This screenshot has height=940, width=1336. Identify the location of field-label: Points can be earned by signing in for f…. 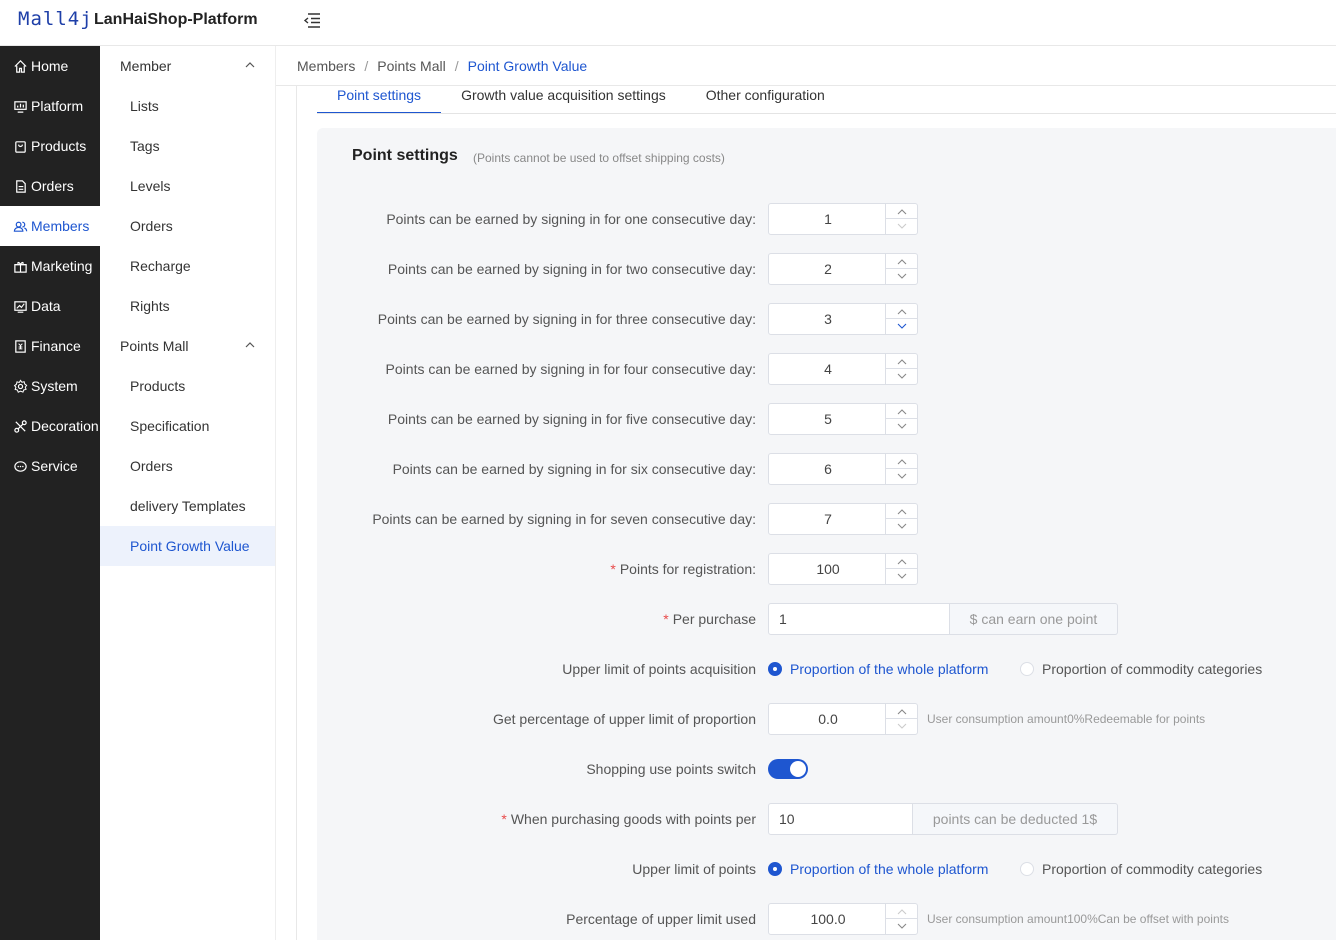
(570, 369).